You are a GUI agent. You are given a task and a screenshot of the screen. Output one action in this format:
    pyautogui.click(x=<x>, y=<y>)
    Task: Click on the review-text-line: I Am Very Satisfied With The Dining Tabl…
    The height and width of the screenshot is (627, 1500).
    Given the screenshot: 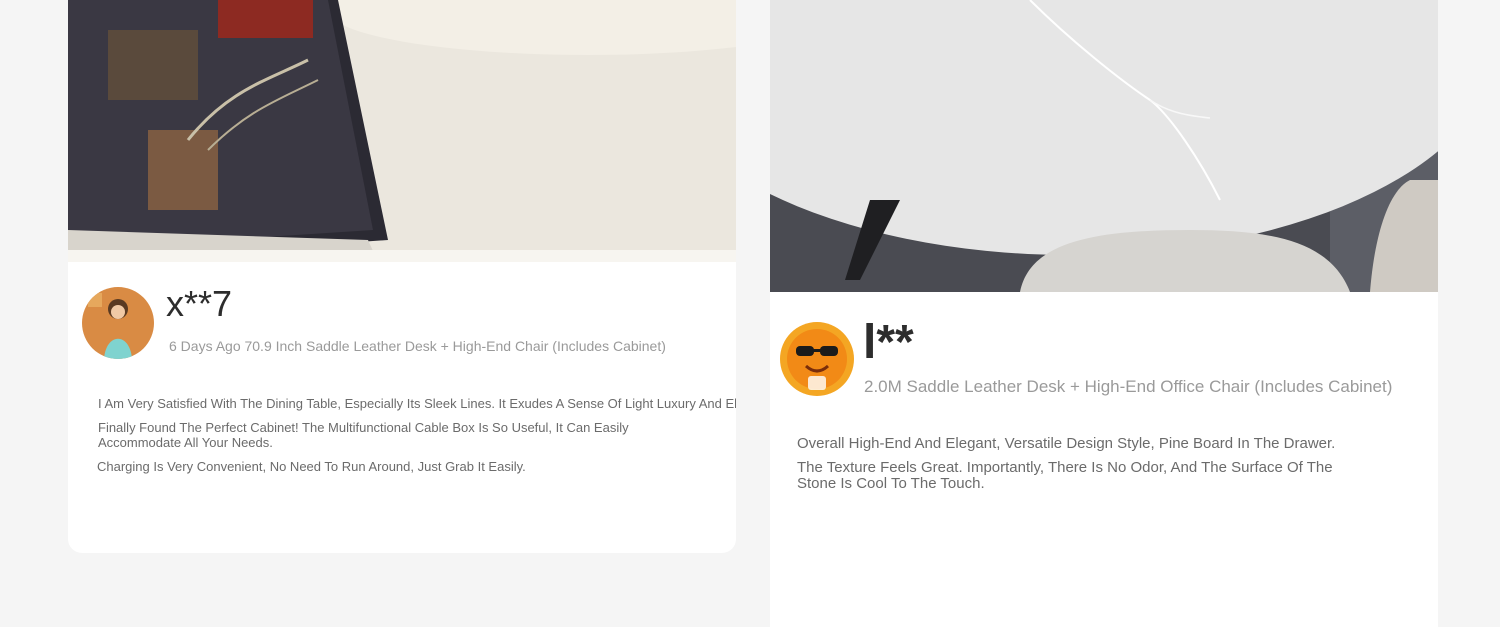 What is the action you would take?
    pyautogui.click(x=417, y=403)
    